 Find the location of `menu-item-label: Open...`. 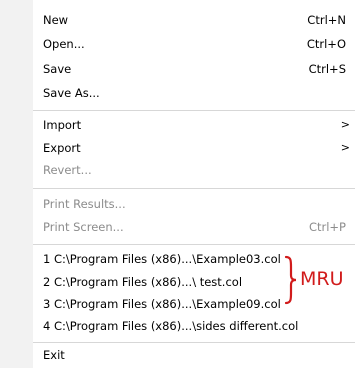

menu-item-label: Open... is located at coordinates (64, 44).